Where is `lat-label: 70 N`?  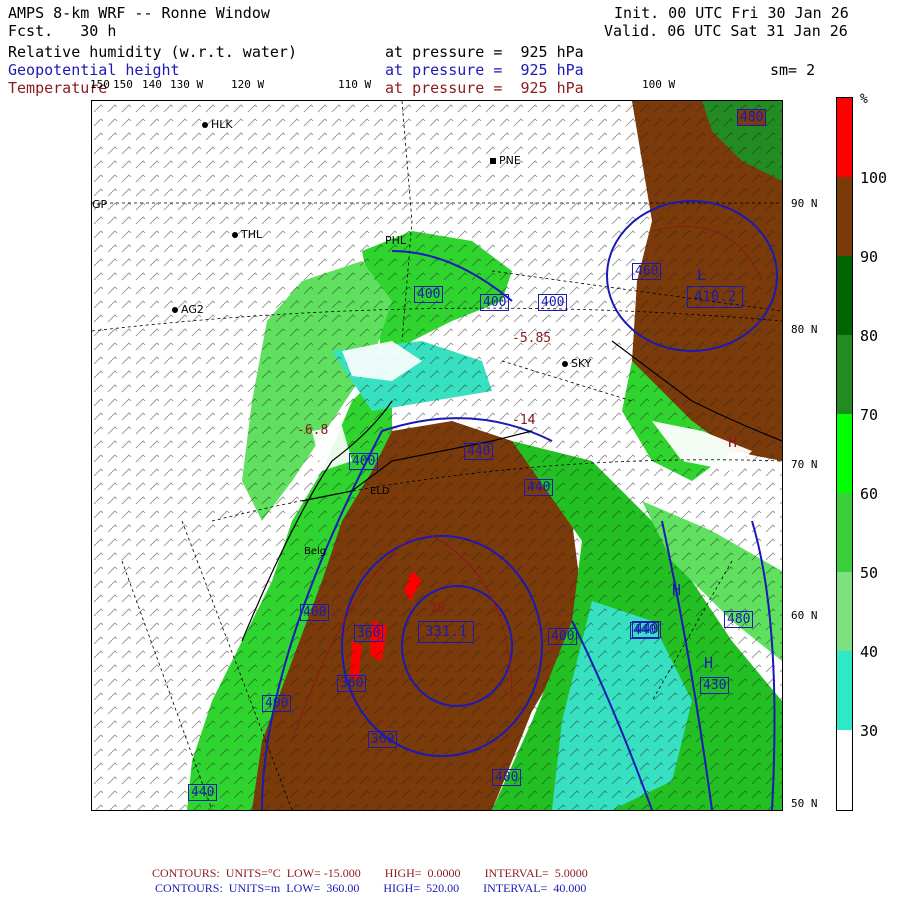
lat-label: 70 N is located at coordinates (804, 464).